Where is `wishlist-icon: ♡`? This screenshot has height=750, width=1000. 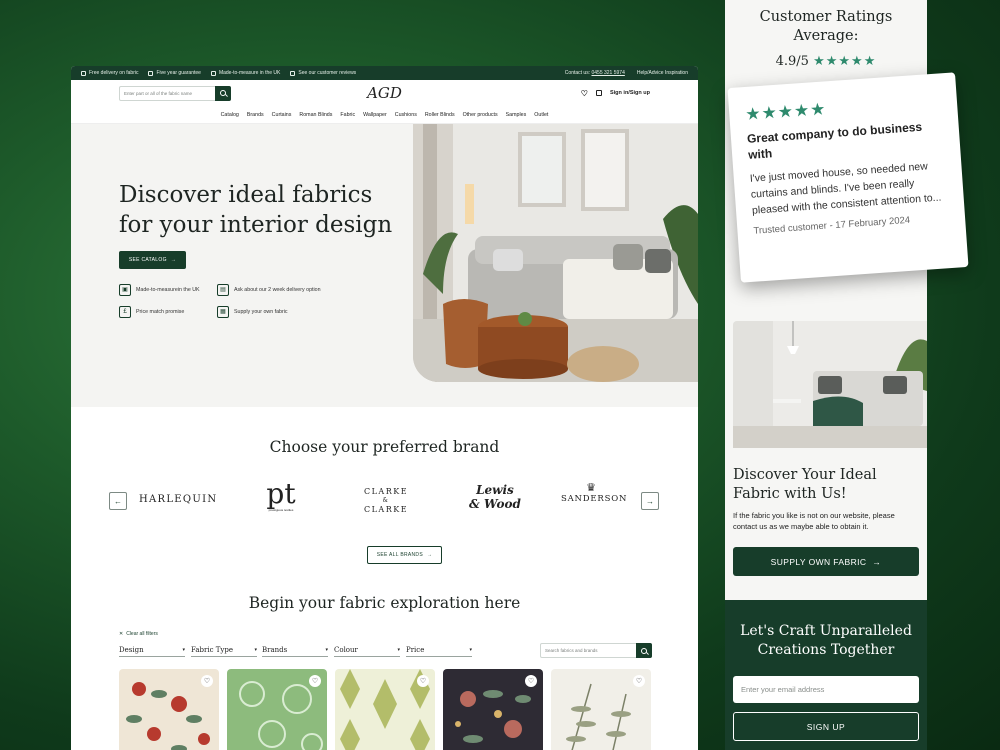
wishlist-icon: ♡ is located at coordinates (584, 93).